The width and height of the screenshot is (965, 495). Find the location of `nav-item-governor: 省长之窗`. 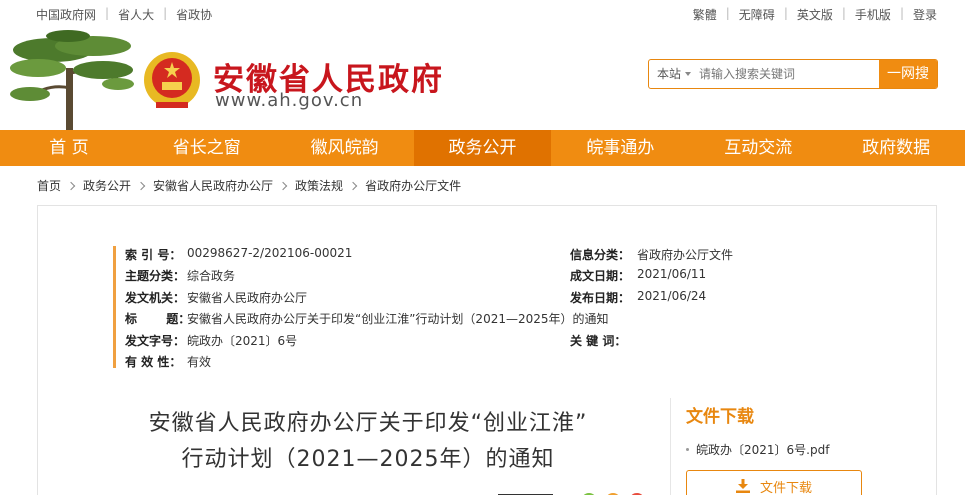

nav-item-governor: 省长之窗 is located at coordinates (207, 148).